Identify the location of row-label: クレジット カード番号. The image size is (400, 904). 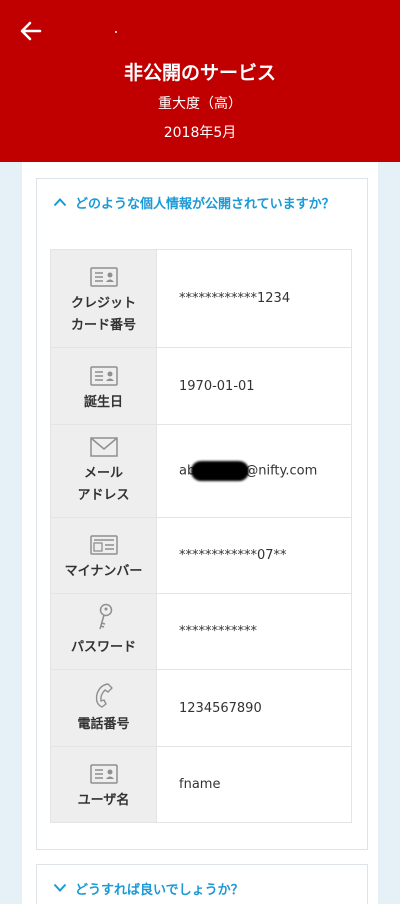
(103, 314).